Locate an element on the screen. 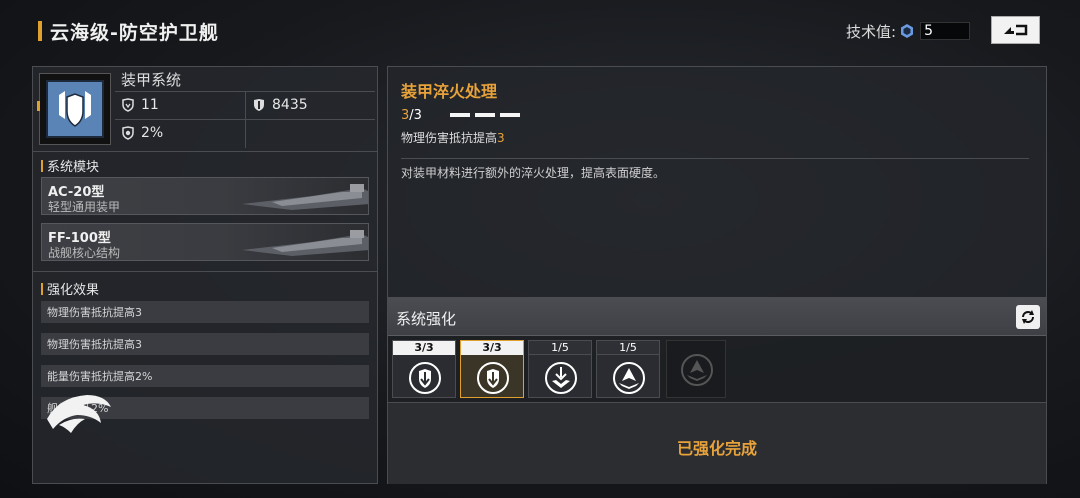 This screenshot has height=498, width=1080. enhance-status: 已强化完成 is located at coordinates (716, 448).